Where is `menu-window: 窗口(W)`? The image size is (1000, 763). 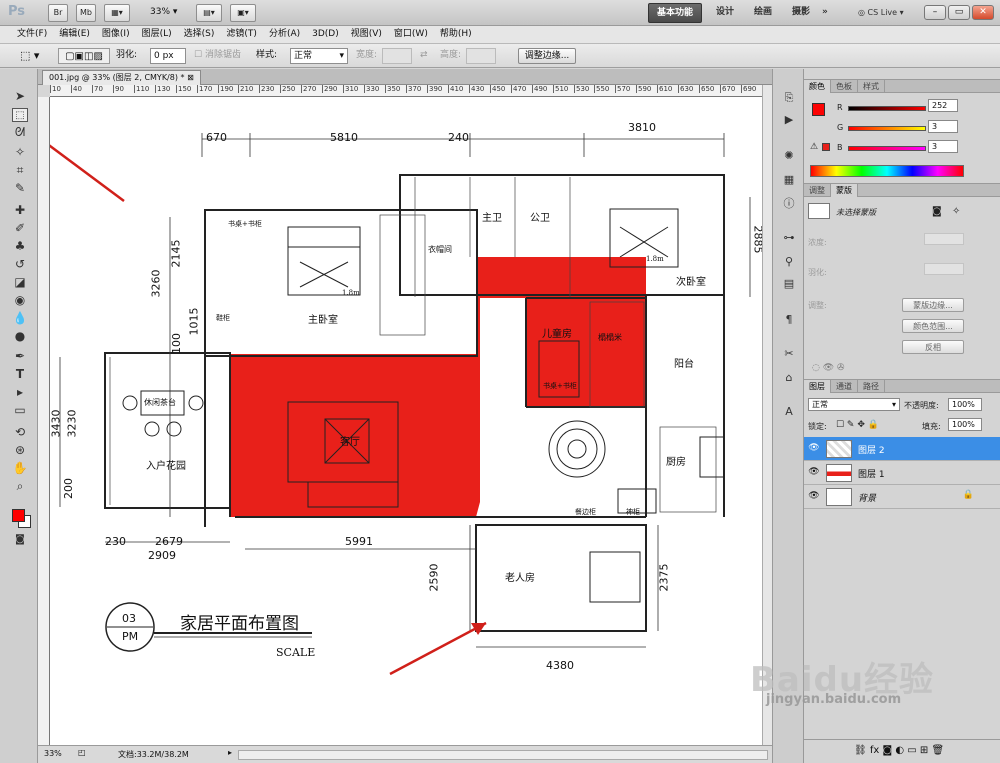 menu-window: 窗口(W) is located at coordinates (411, 34).